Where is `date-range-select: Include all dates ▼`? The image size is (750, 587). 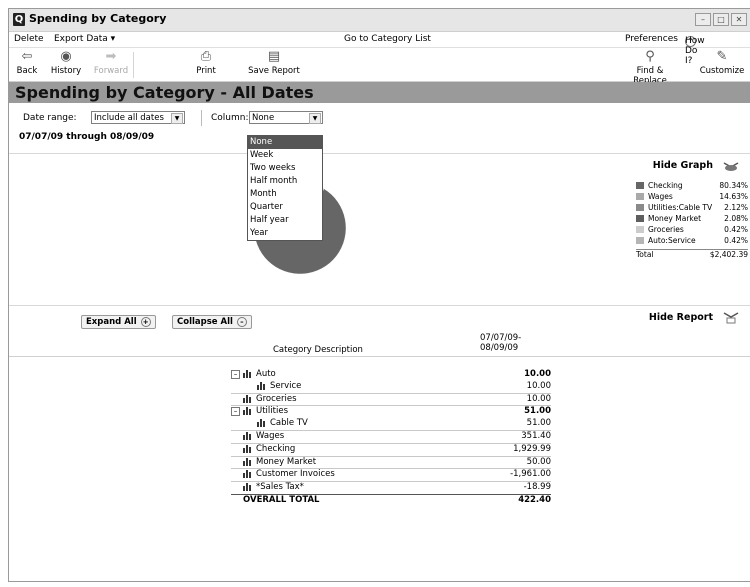
date-range-select: Include all dates ▼ is located at coordinates (138, 117).